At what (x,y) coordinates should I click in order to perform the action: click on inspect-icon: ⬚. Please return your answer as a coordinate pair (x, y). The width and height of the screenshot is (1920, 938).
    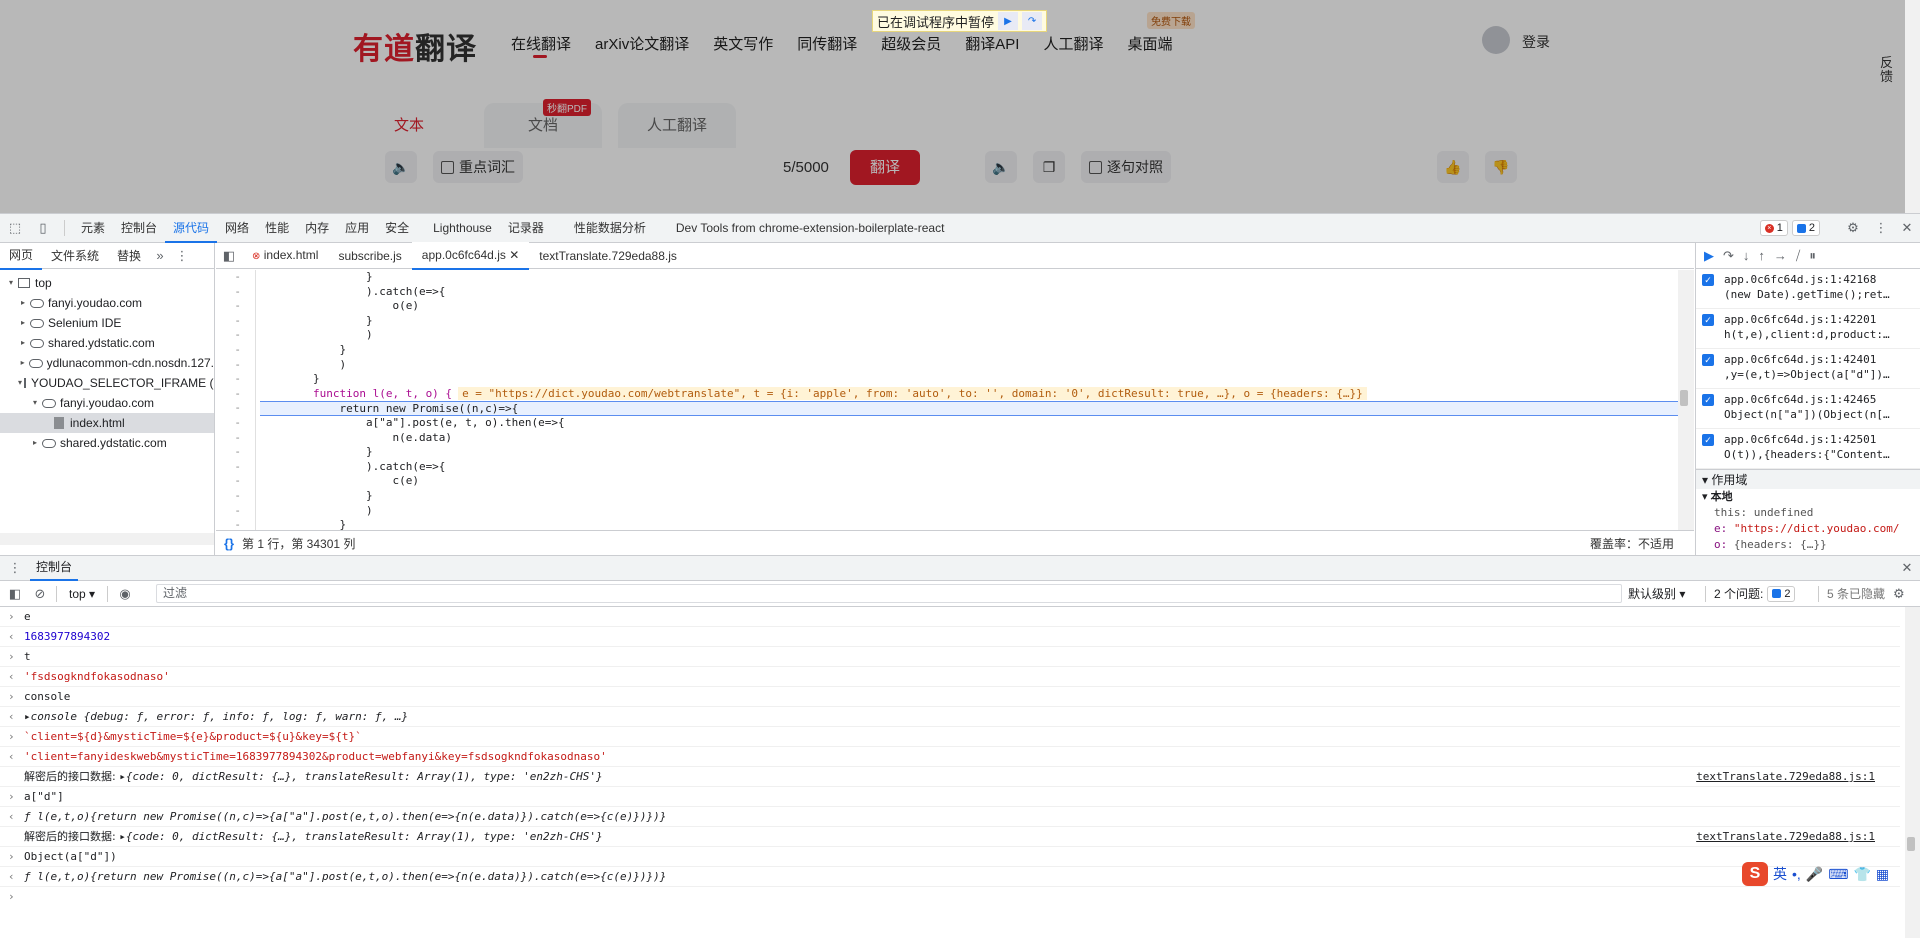
    Looking at the image, I should click on (15, 228).